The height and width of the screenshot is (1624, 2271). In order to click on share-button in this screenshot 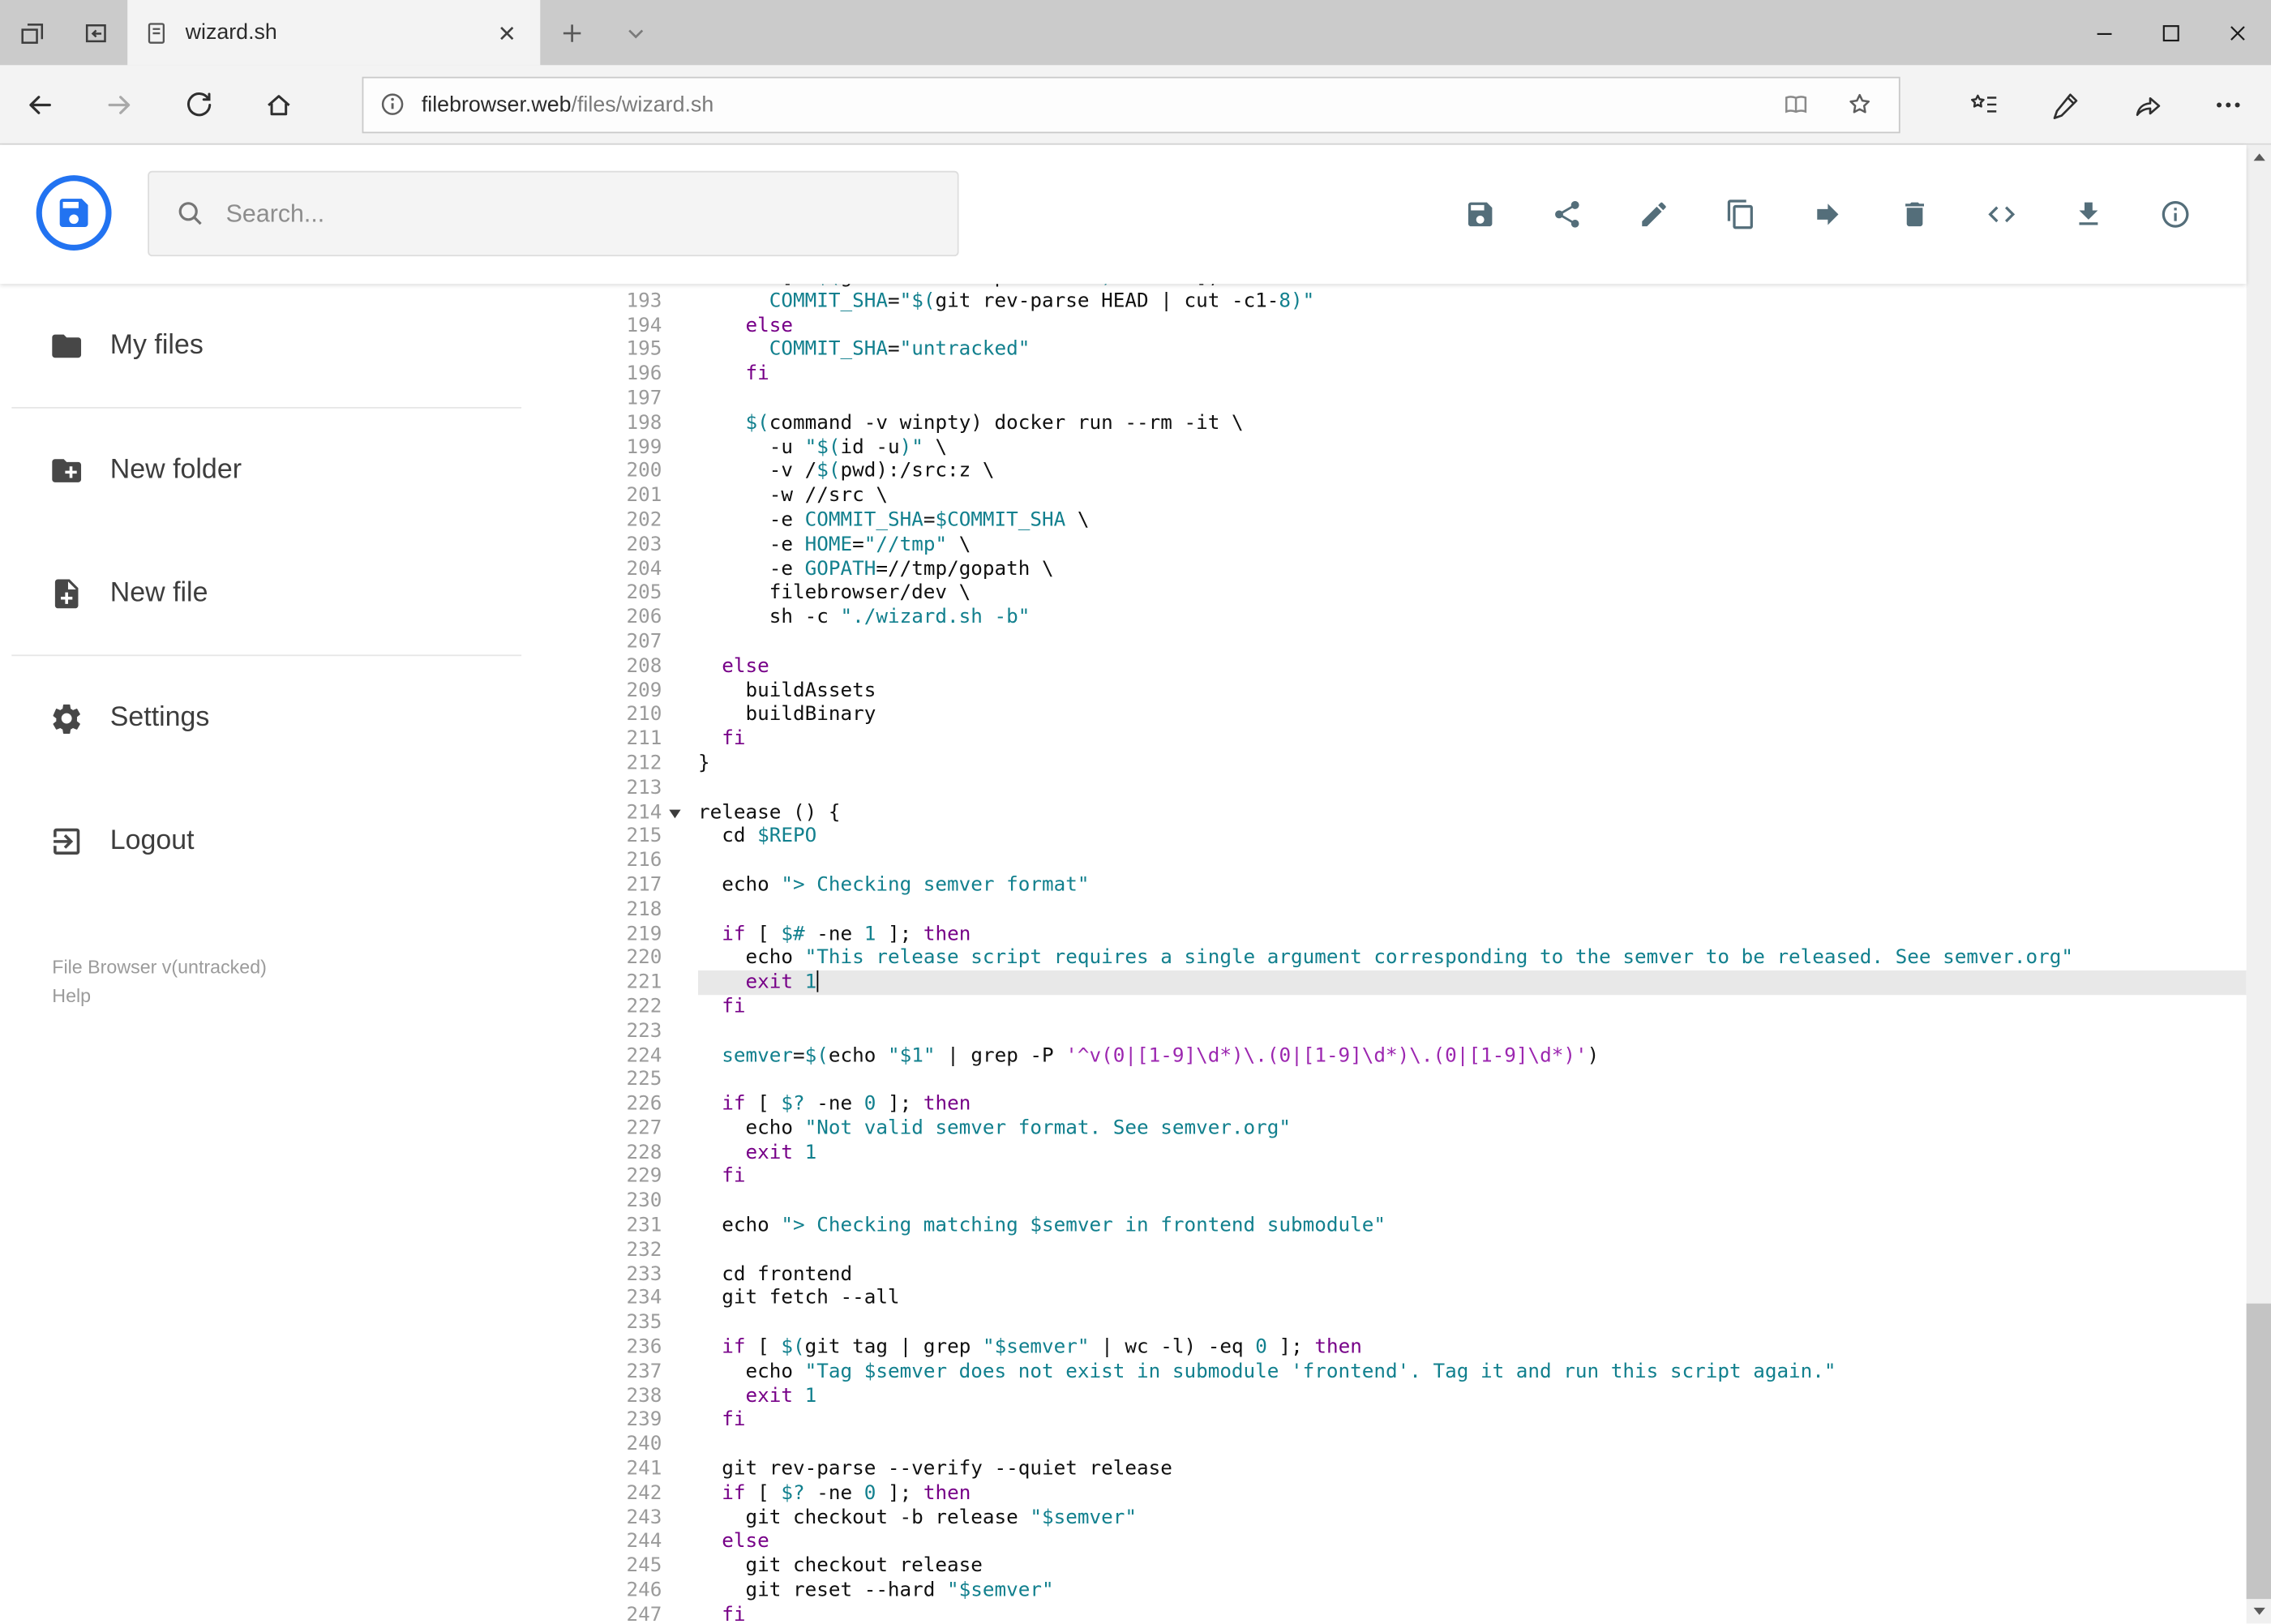, I will do `click(2146, 104)`.